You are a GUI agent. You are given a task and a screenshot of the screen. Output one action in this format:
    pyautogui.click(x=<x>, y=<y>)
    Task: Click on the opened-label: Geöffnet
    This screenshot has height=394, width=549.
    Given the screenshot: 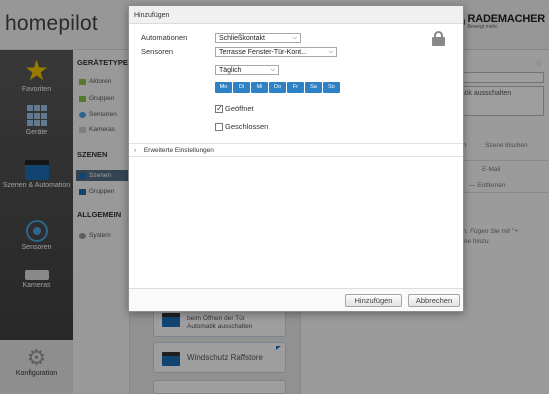 What is the action you would take?
    pyautogui.click(x=239, y=108)
    